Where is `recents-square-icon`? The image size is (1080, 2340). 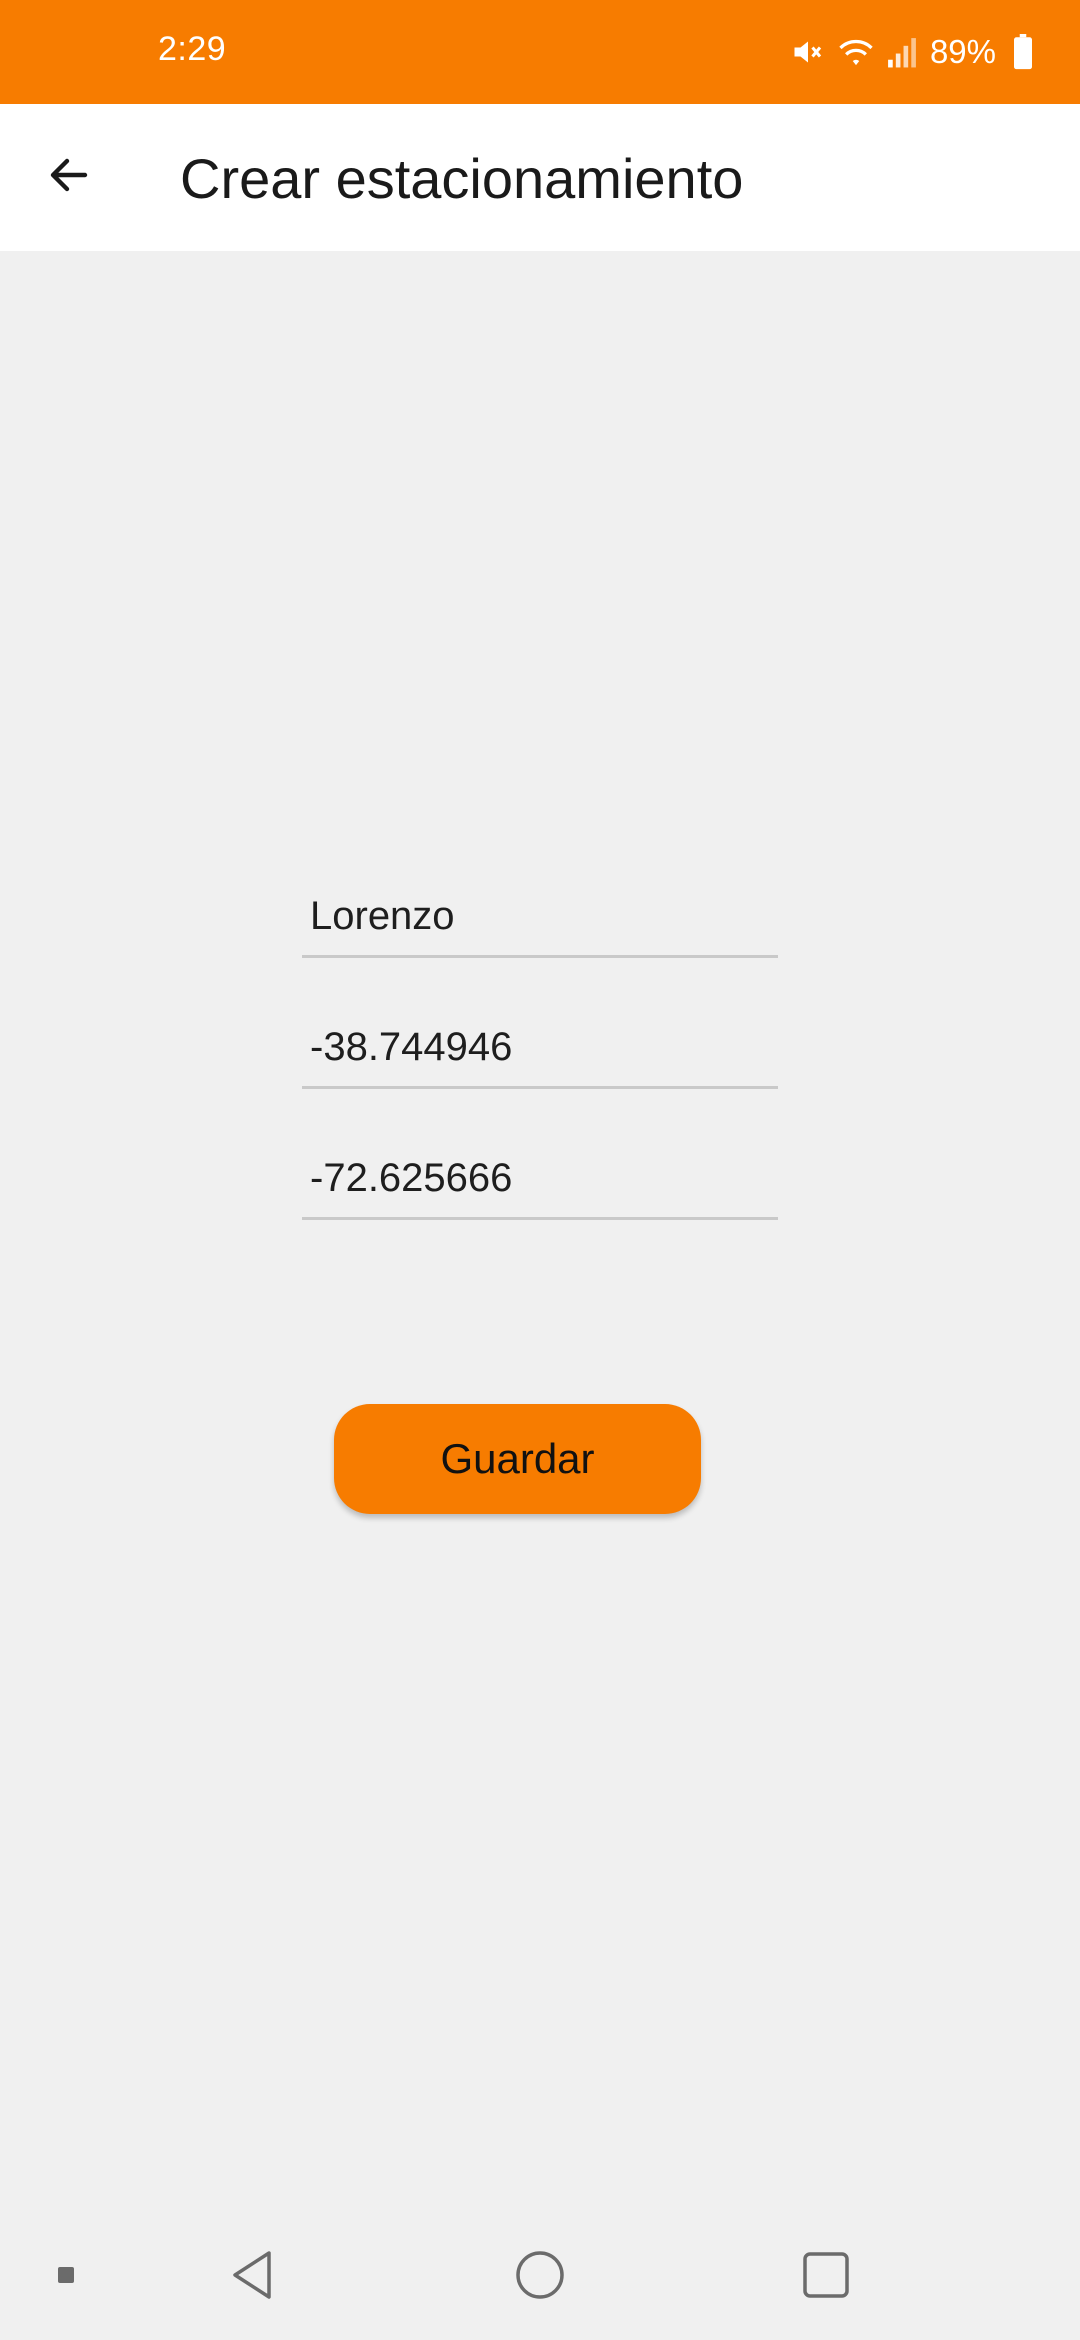
recents-square-icon is located at coordinates (826, 2277).